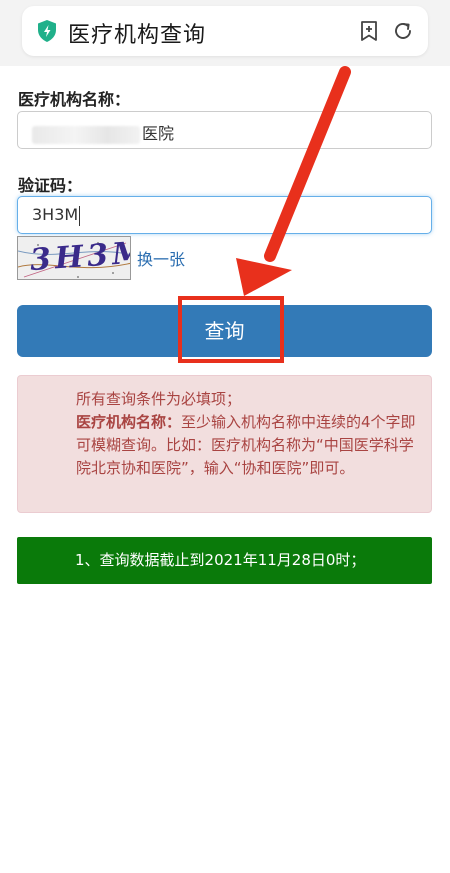  I want to click on captcha-image: 3H3M, so click(74, 258).